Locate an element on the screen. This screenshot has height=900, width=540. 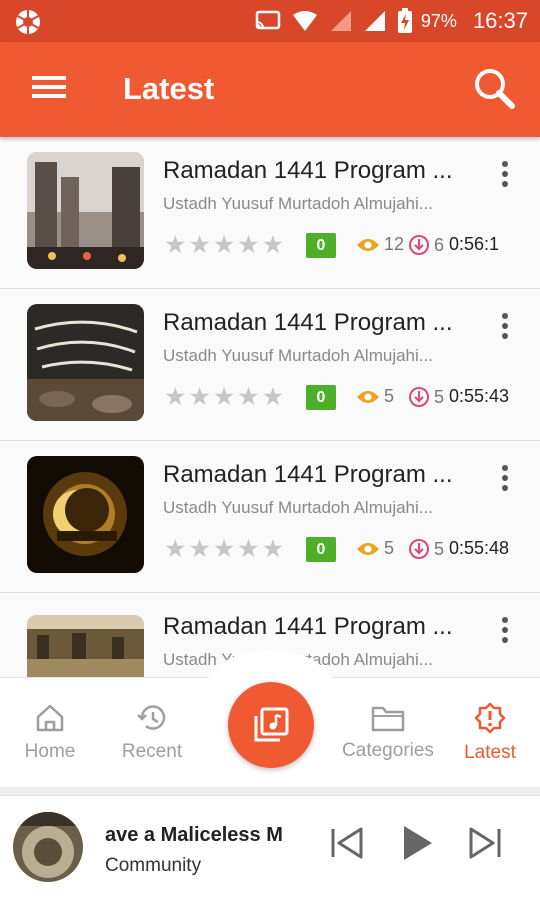
clock: 16:37 is located at coordinates (500, 20).